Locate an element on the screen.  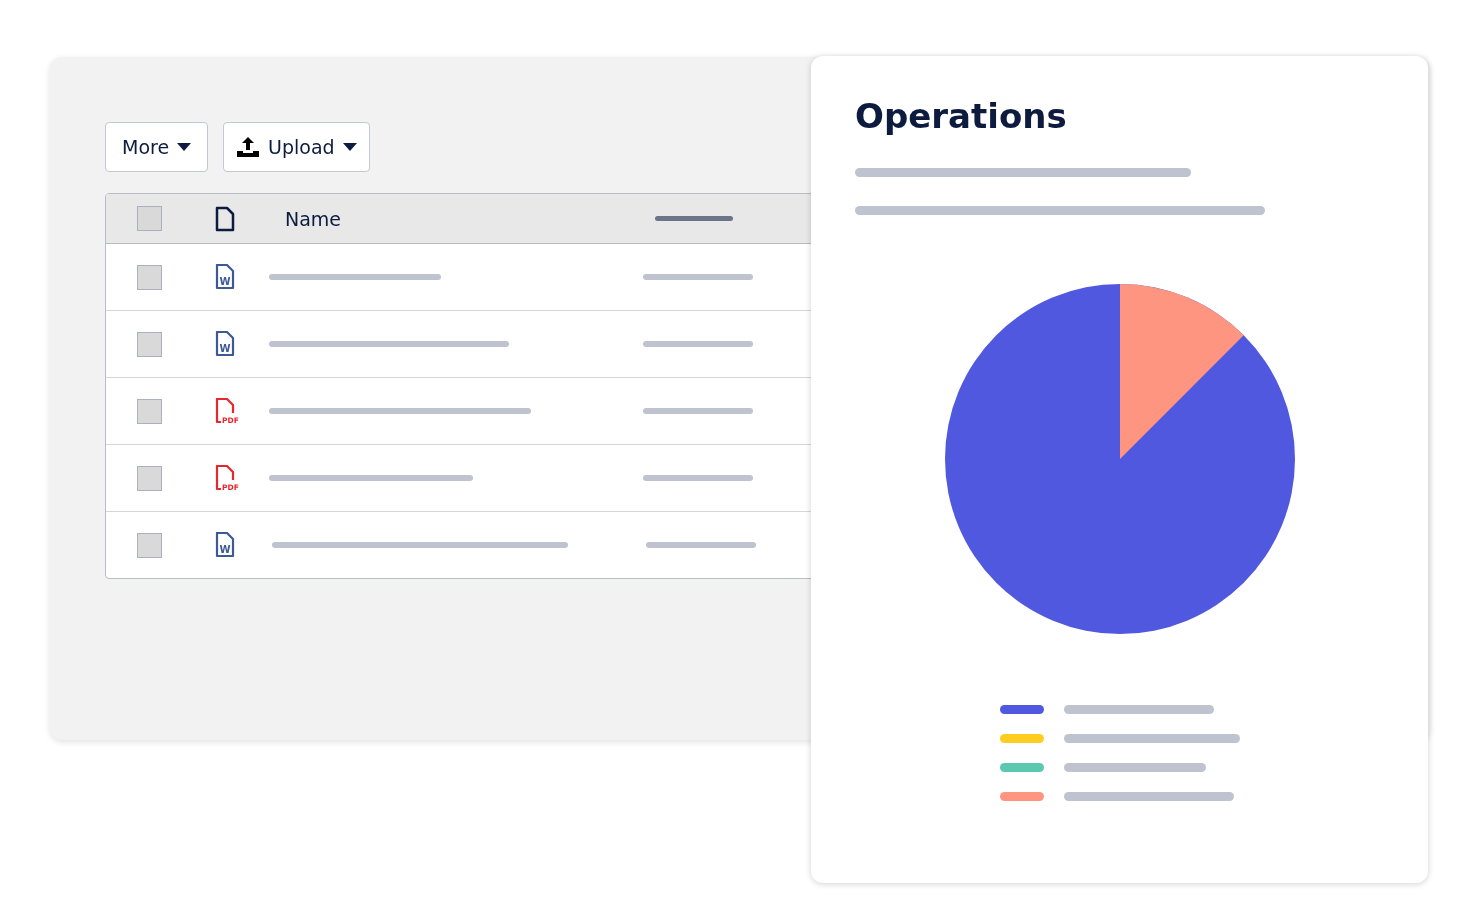
upload-button: Upload is located at coordinates (296, 147).